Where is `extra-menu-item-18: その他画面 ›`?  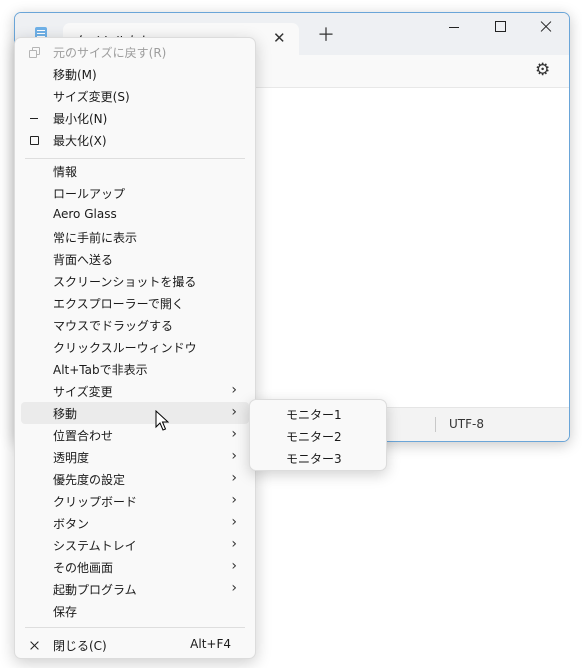 extra-menu-item-18: その他画面 › is located at coordinates (135, 567).